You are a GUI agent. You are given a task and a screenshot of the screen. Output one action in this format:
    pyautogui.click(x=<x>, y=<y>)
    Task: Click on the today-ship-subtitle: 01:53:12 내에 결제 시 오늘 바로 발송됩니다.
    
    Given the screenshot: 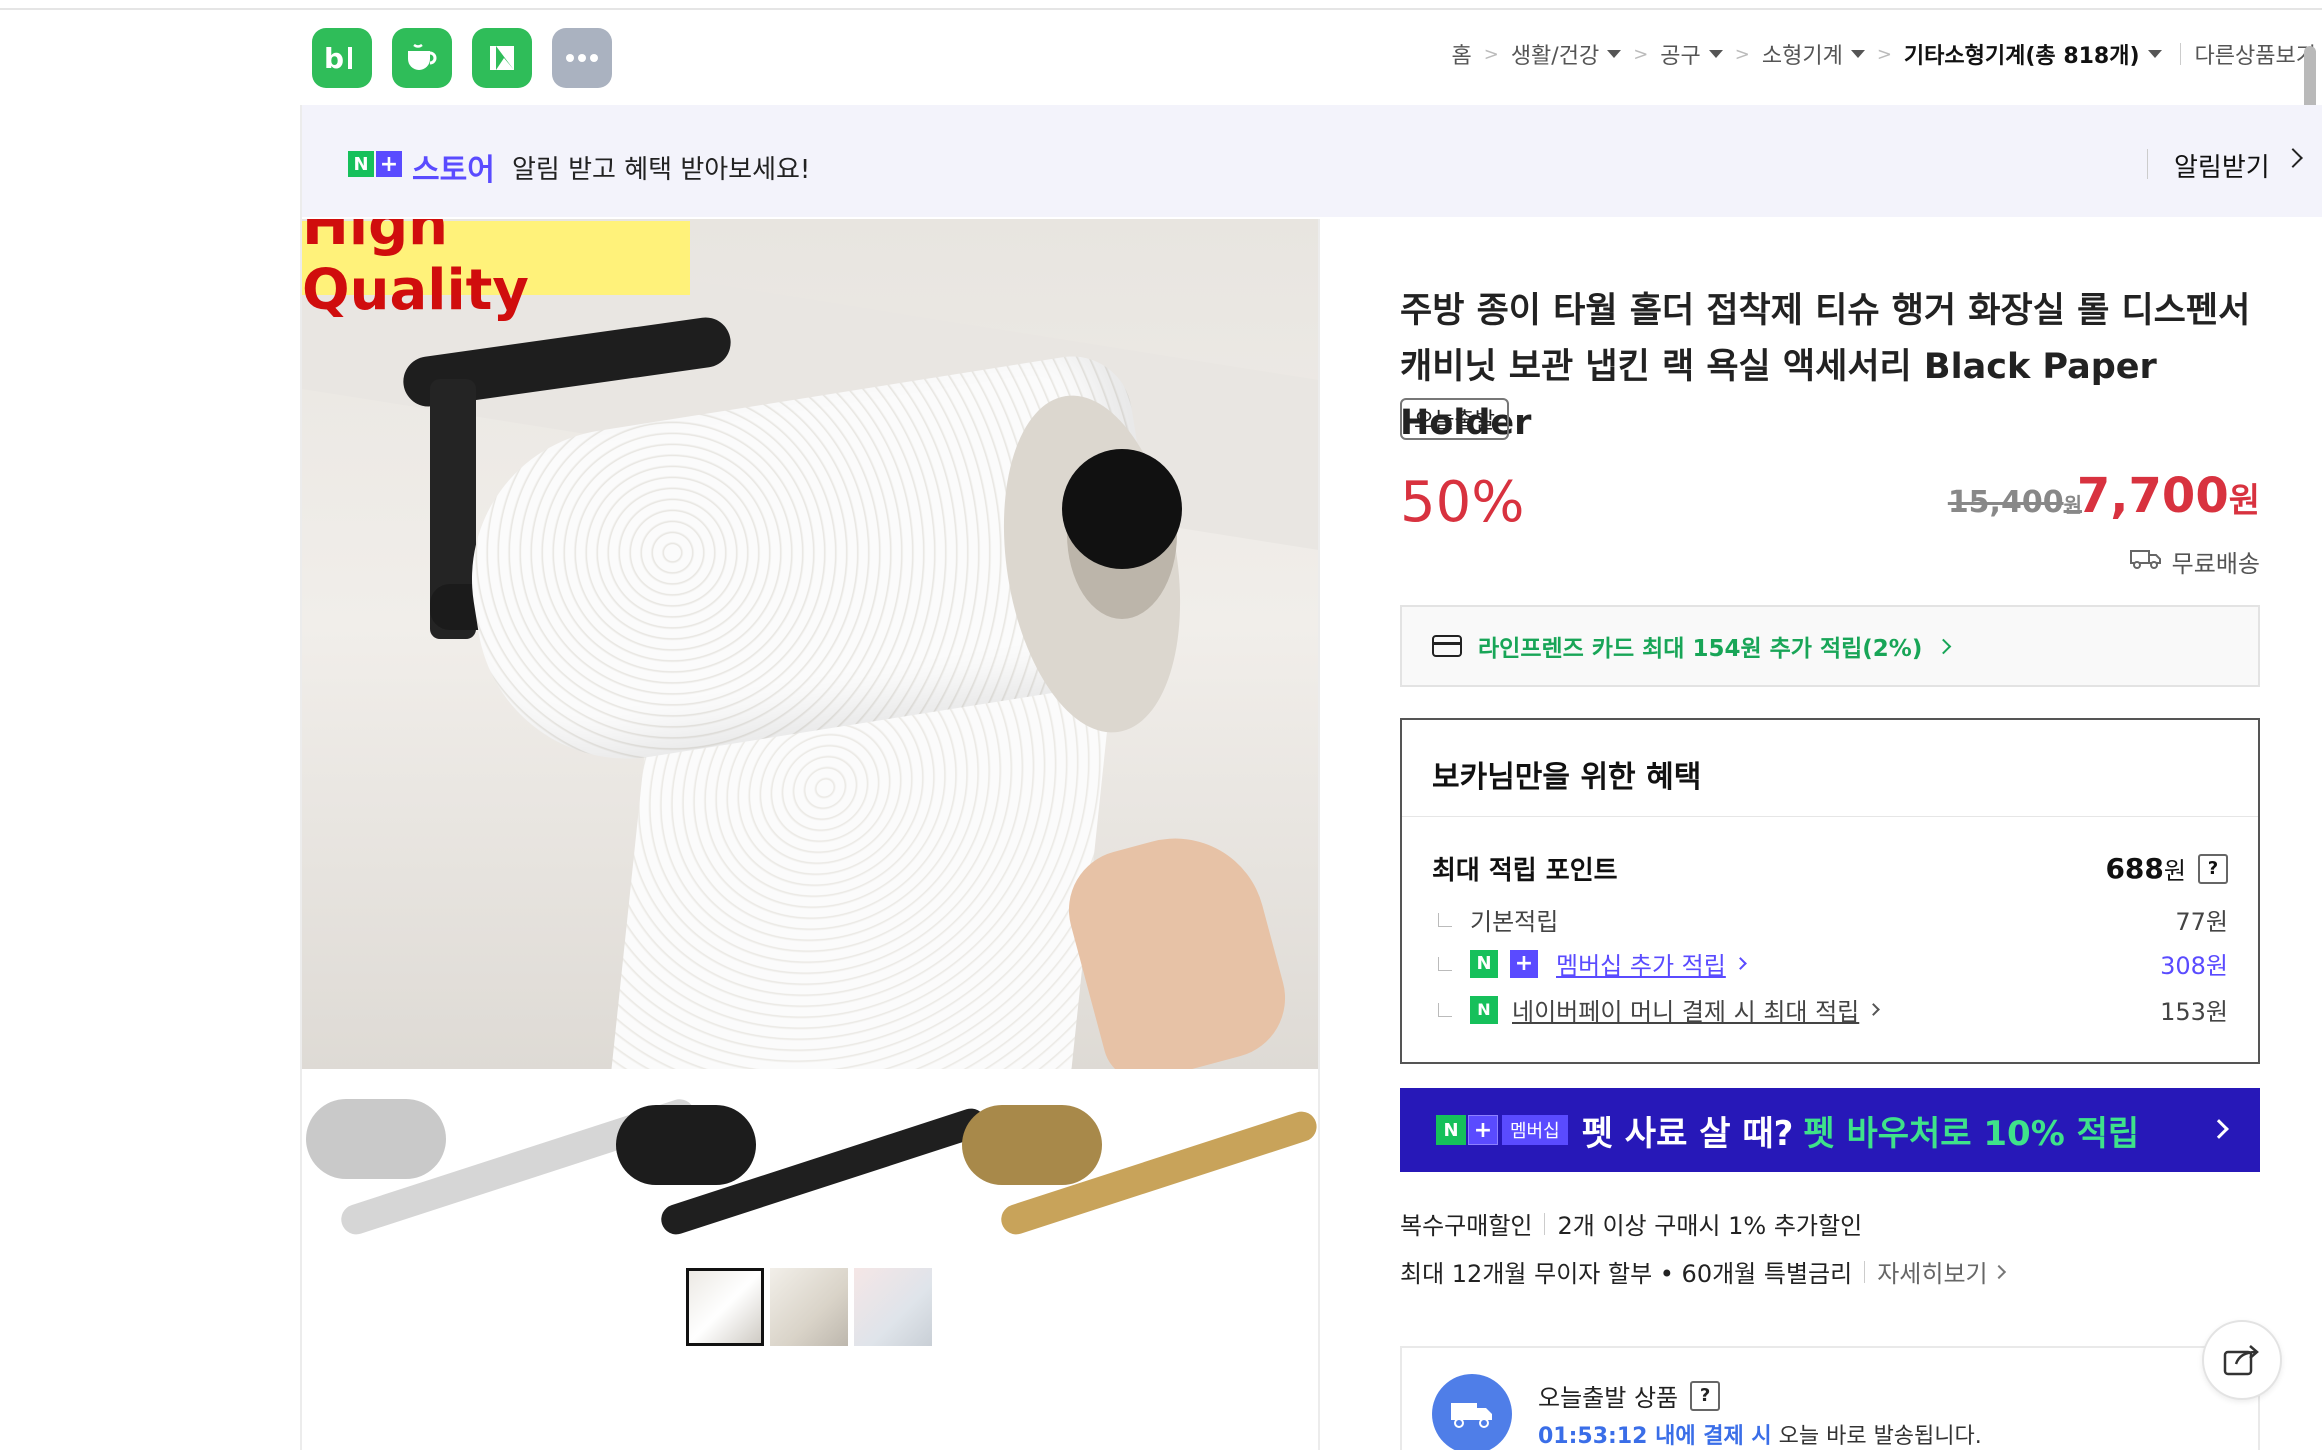 What is the action you would take?
    pyautogui.click(x=1760, y=1434)
    